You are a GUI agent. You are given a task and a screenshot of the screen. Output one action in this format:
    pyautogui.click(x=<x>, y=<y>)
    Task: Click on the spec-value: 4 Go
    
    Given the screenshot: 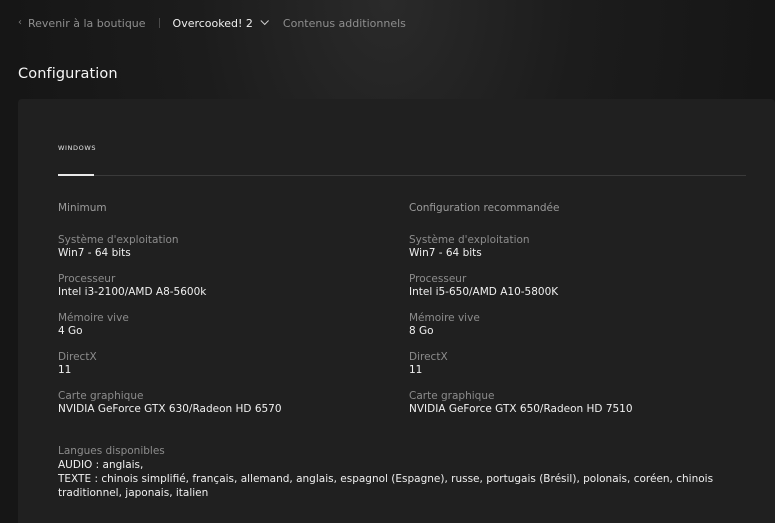 What is the action you would take?
    pyautogui.click(x=70, y=331)
    